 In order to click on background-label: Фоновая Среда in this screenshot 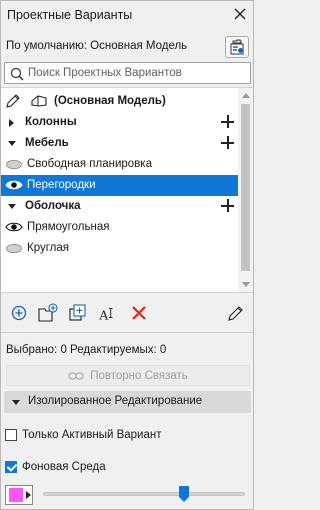, I will do `click(64, 467)`.